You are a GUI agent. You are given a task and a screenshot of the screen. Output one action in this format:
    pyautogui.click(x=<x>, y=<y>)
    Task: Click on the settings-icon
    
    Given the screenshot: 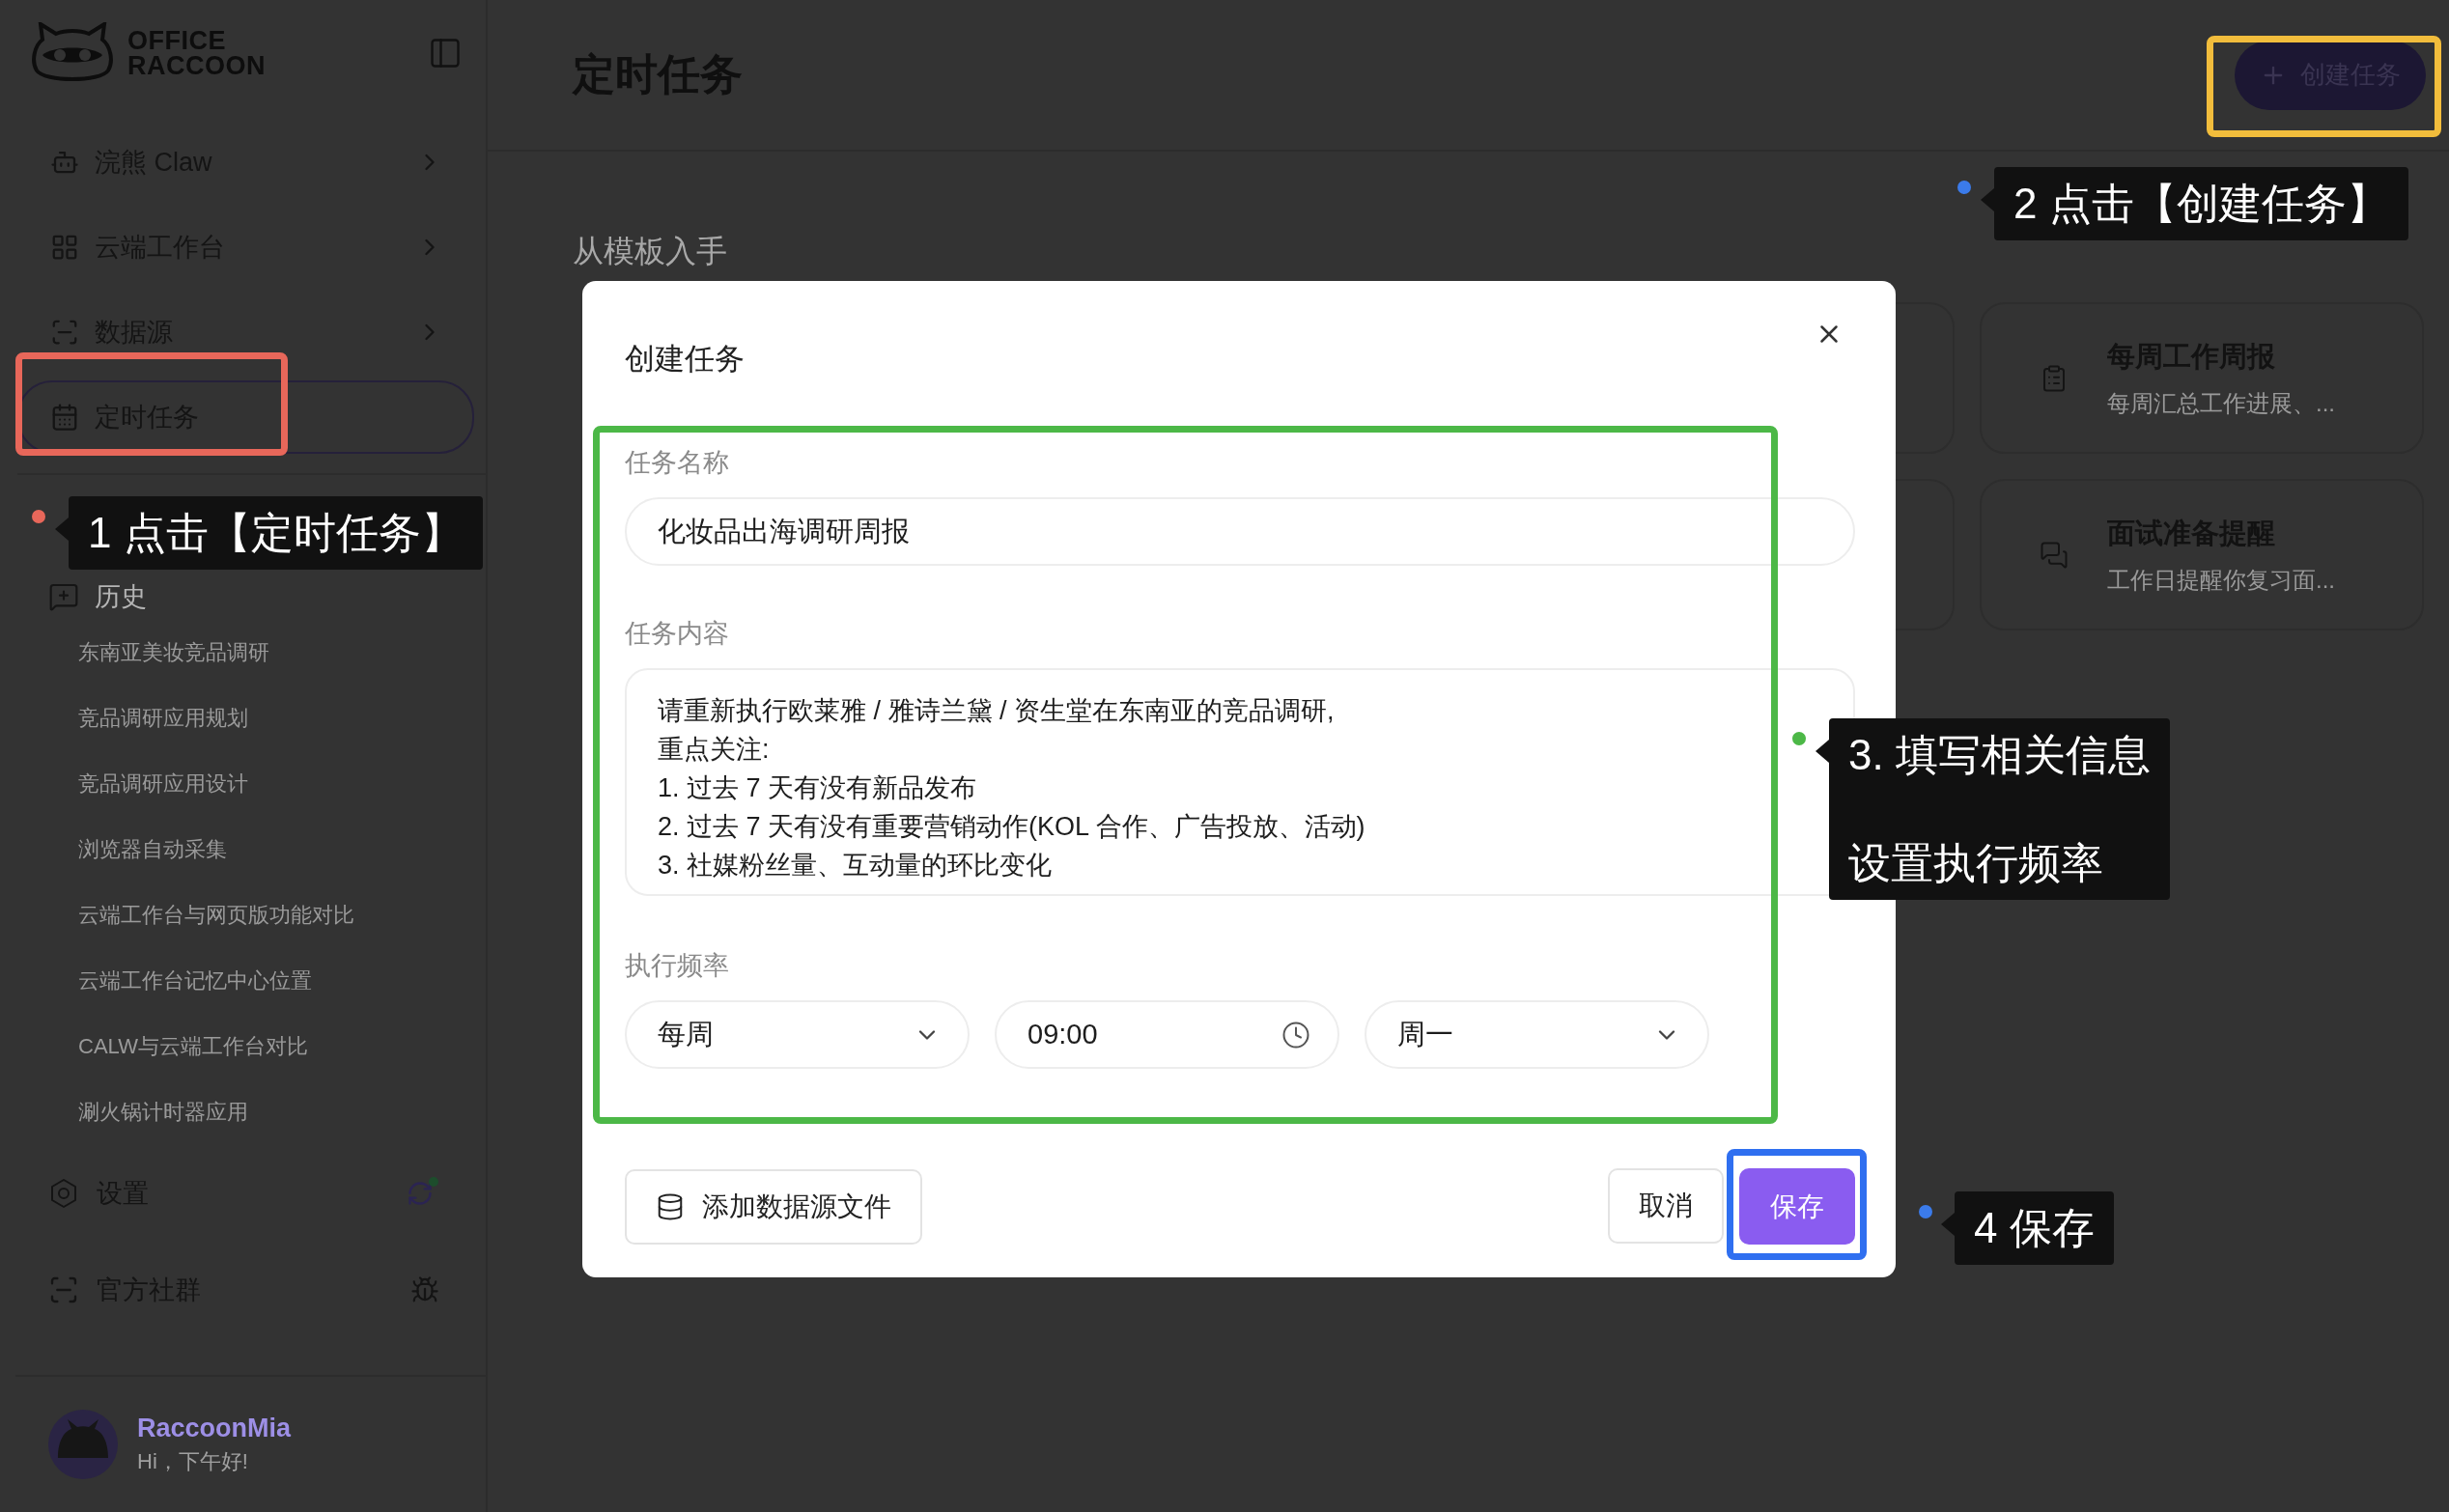 What is the action you would take?
    pyautogui.click(x=64, y=1193)
    